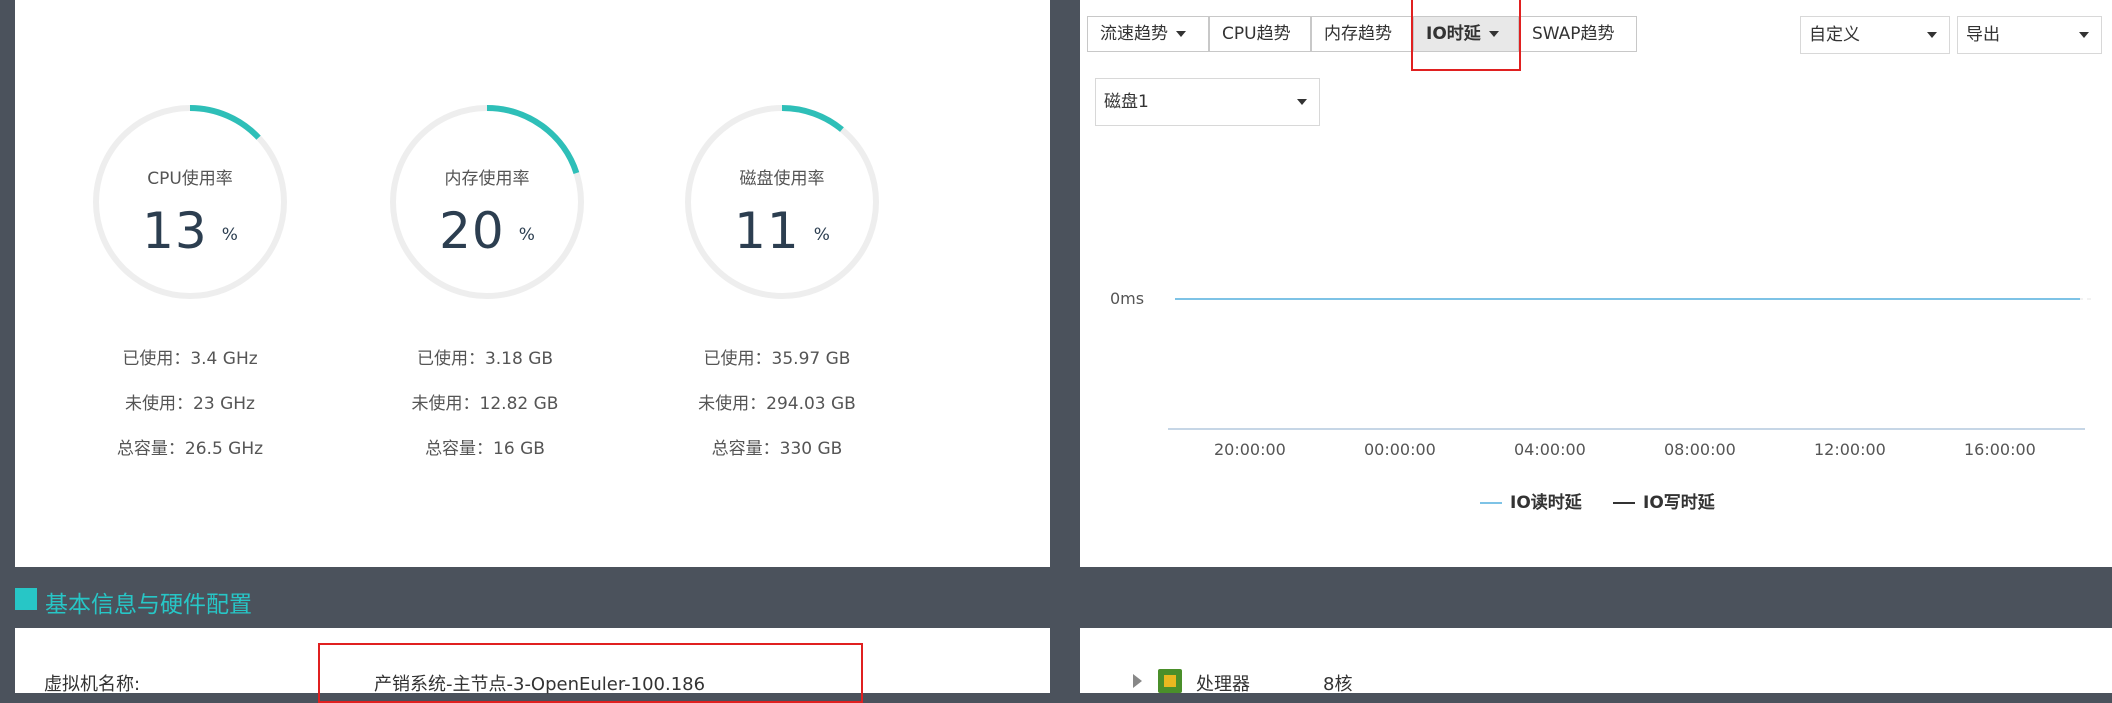 The width and height of the screenshot is (2112, 703). I want to click on cpu-usage-value: 13%, so click(190, 231).